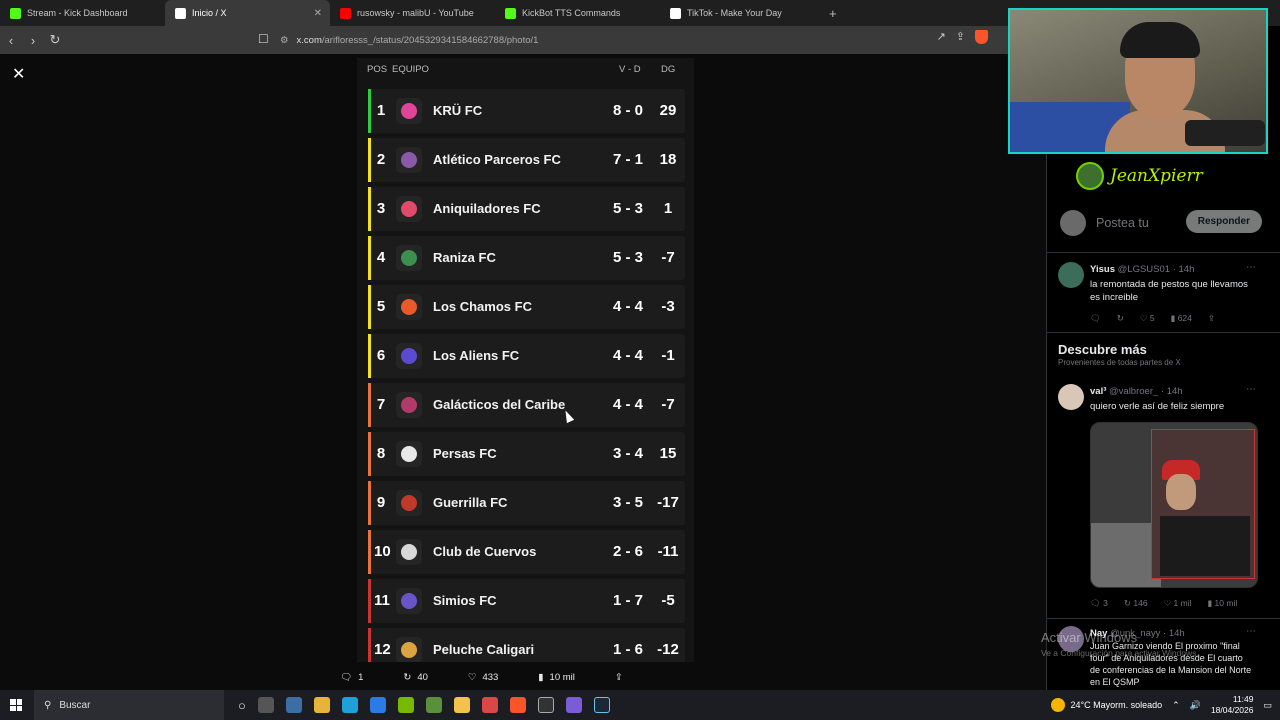  Describe the element at coordinates (517, 705) in the screenshot. I see `brave-icon` at that location.